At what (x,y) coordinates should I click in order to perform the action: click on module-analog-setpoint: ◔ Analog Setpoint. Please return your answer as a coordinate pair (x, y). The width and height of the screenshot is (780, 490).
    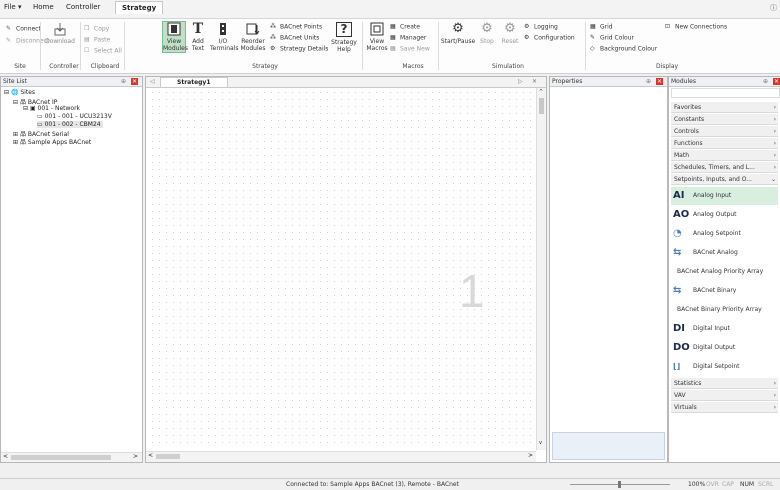
    Looking at the image, I should click on (724, 234).